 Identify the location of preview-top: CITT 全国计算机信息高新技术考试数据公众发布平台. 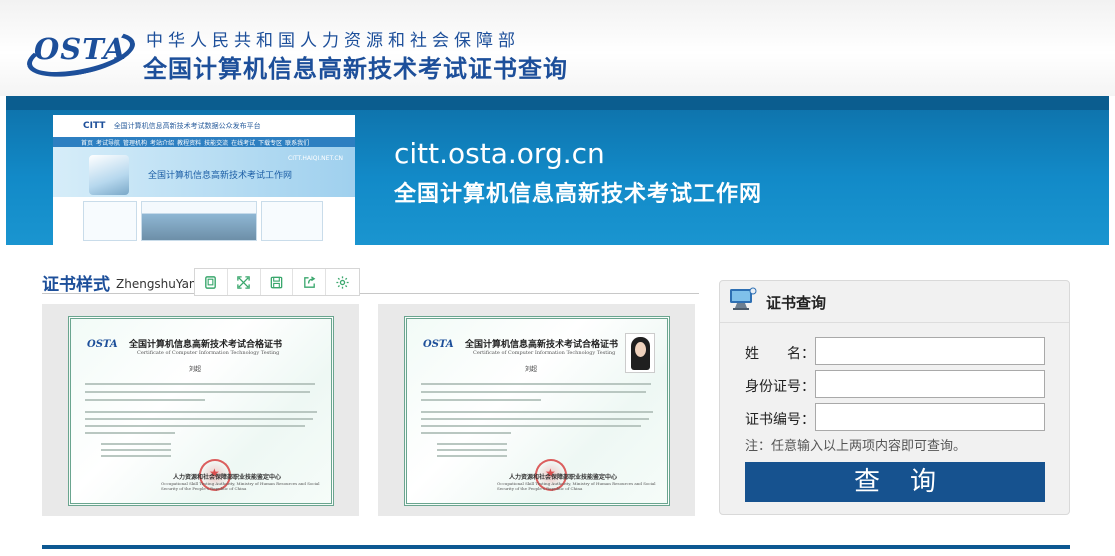
(204, 126).